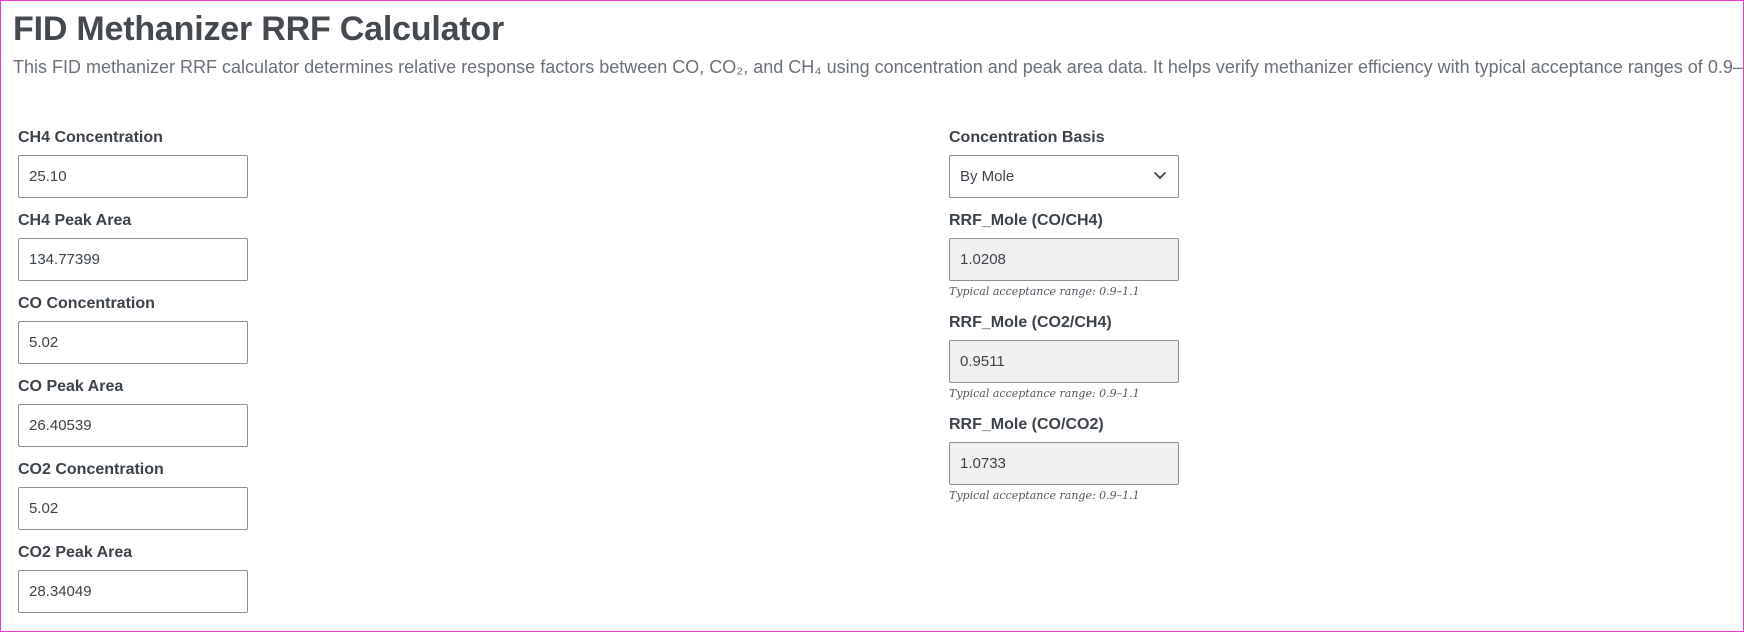 The width and height of the screenshot is (1744, 632). I want to click on rrf-co2-ch4-output: 0.9511, so click(1064, 361).